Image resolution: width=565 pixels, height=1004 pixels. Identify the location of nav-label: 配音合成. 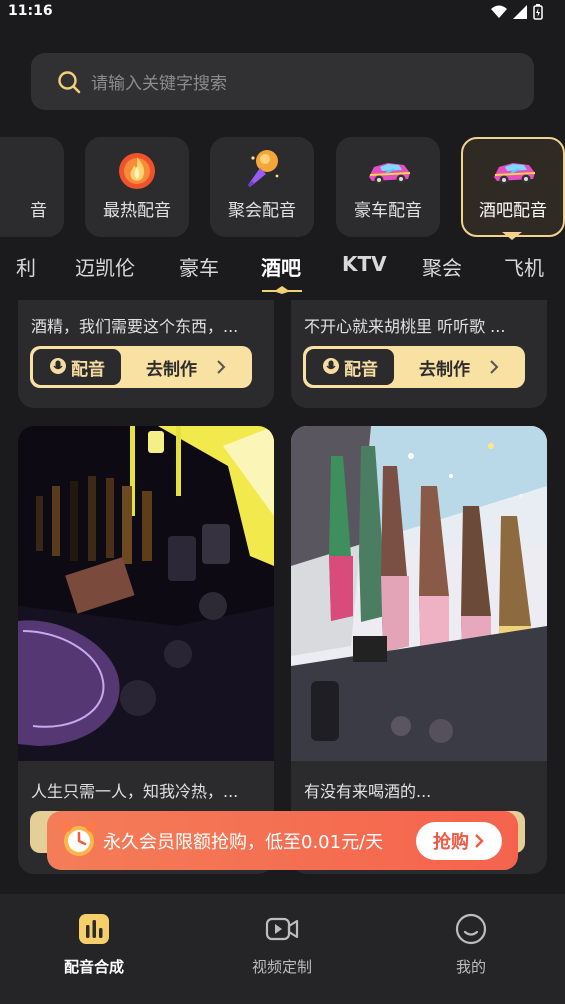
(93, 967).